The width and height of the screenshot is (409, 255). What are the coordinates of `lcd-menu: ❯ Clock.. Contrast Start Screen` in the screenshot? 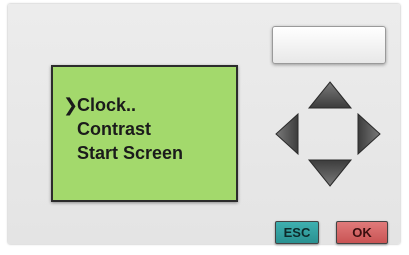 It's located at (123, 129).